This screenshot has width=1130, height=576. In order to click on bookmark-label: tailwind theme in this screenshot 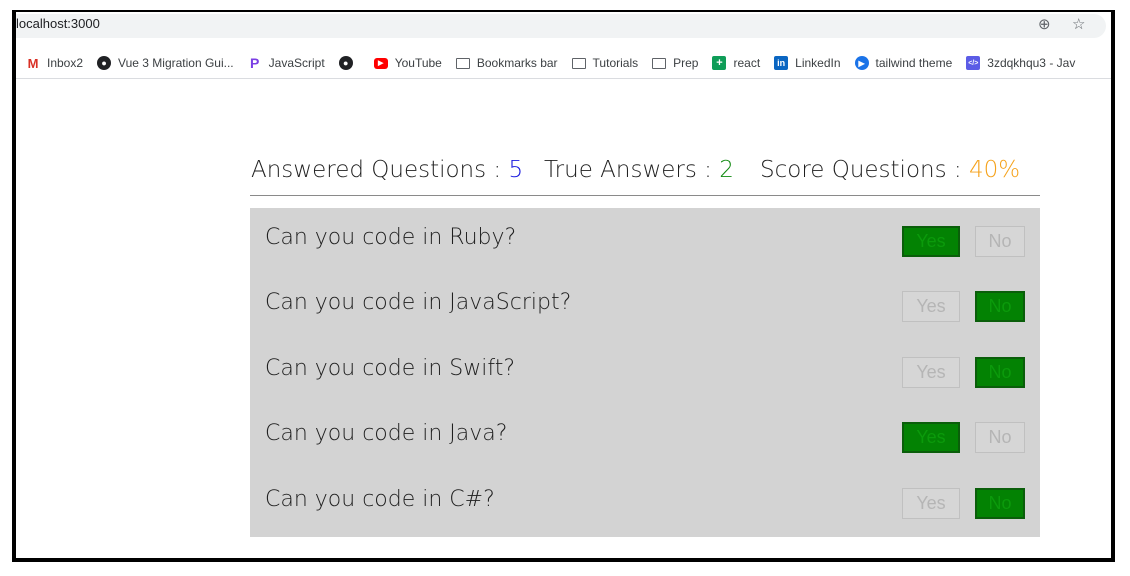, I will do `click(914, 63)`.